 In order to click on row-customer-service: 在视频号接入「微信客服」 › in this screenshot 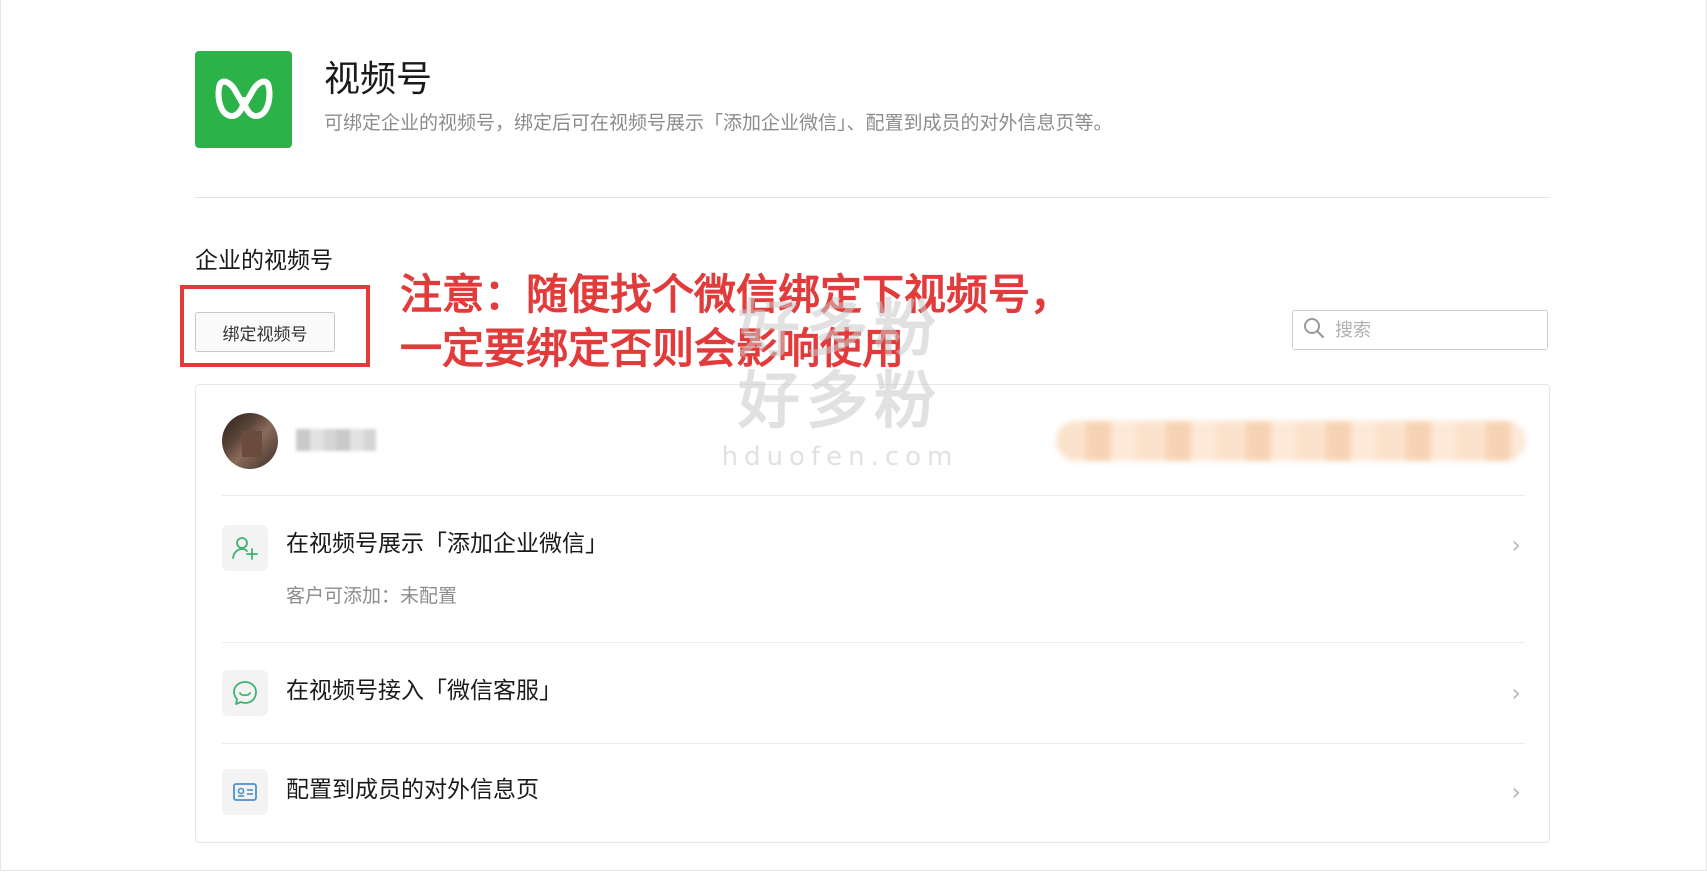, I will do `click(872, 692)`.